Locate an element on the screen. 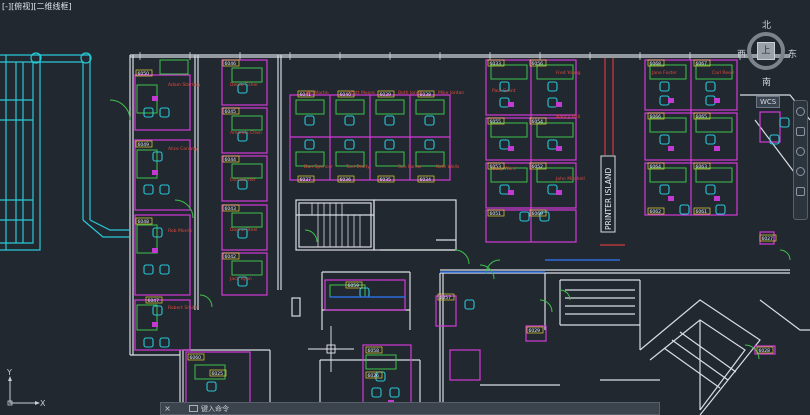 The height and width of the screenshot is (415, 810). occupant-name-label: Robert Smith is located at coordinates (183, 308).